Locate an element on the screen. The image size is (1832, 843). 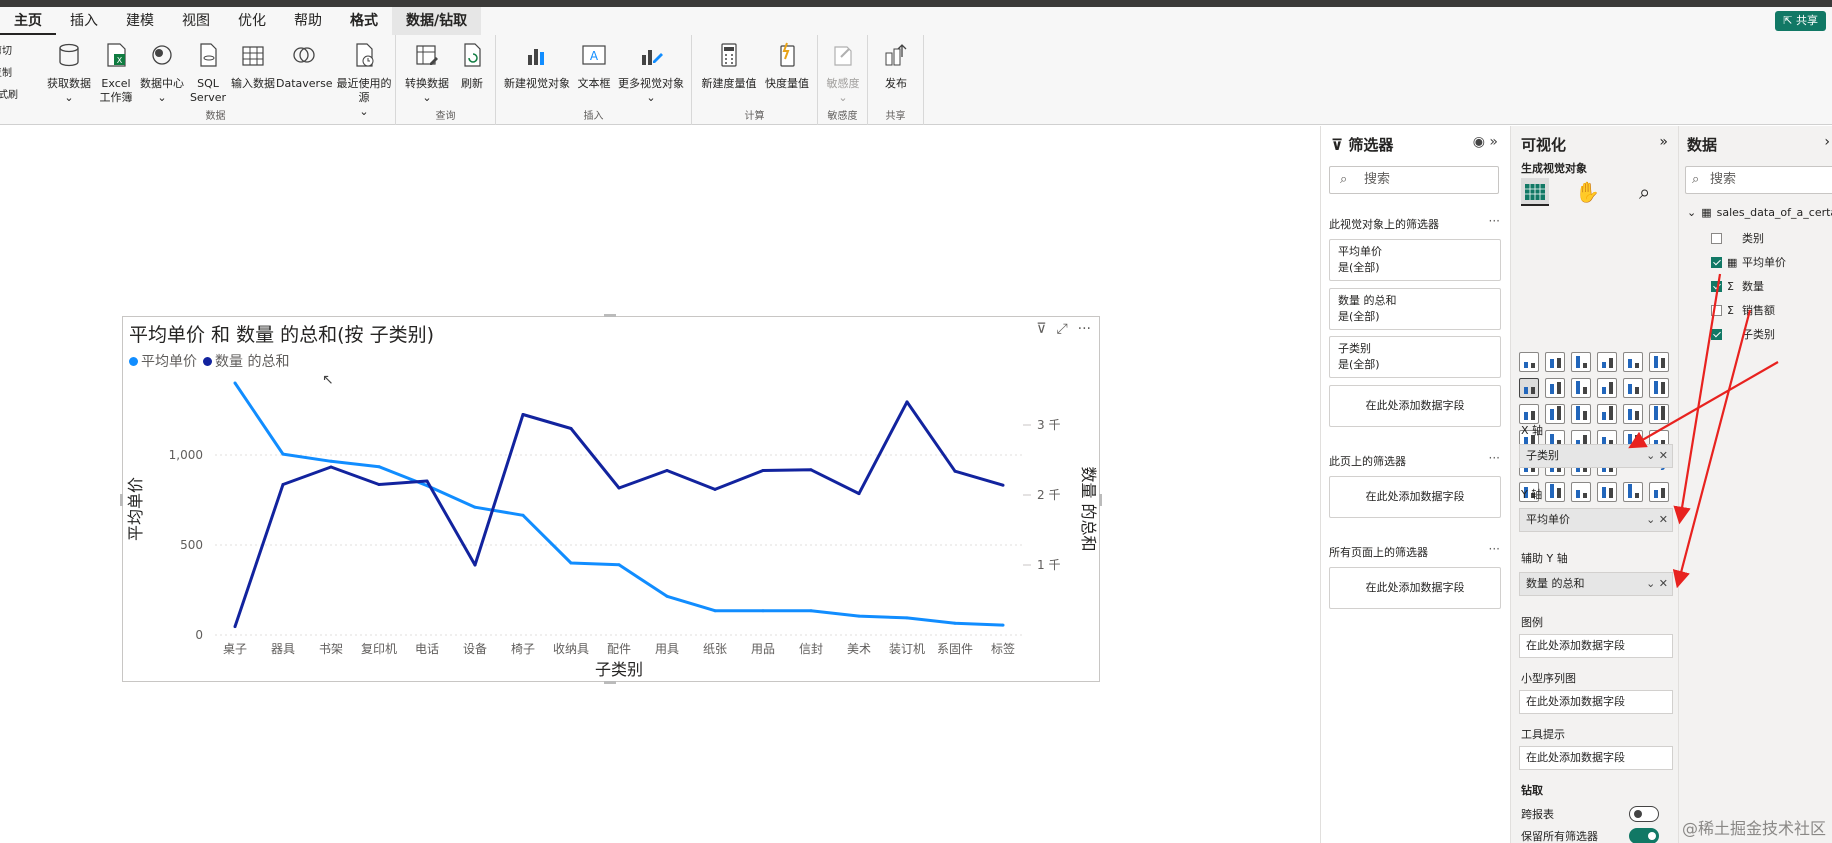
secondary-y-axis-well: 数量 的总和 ⌄ ✕ is located at coordinates (1596, 584).